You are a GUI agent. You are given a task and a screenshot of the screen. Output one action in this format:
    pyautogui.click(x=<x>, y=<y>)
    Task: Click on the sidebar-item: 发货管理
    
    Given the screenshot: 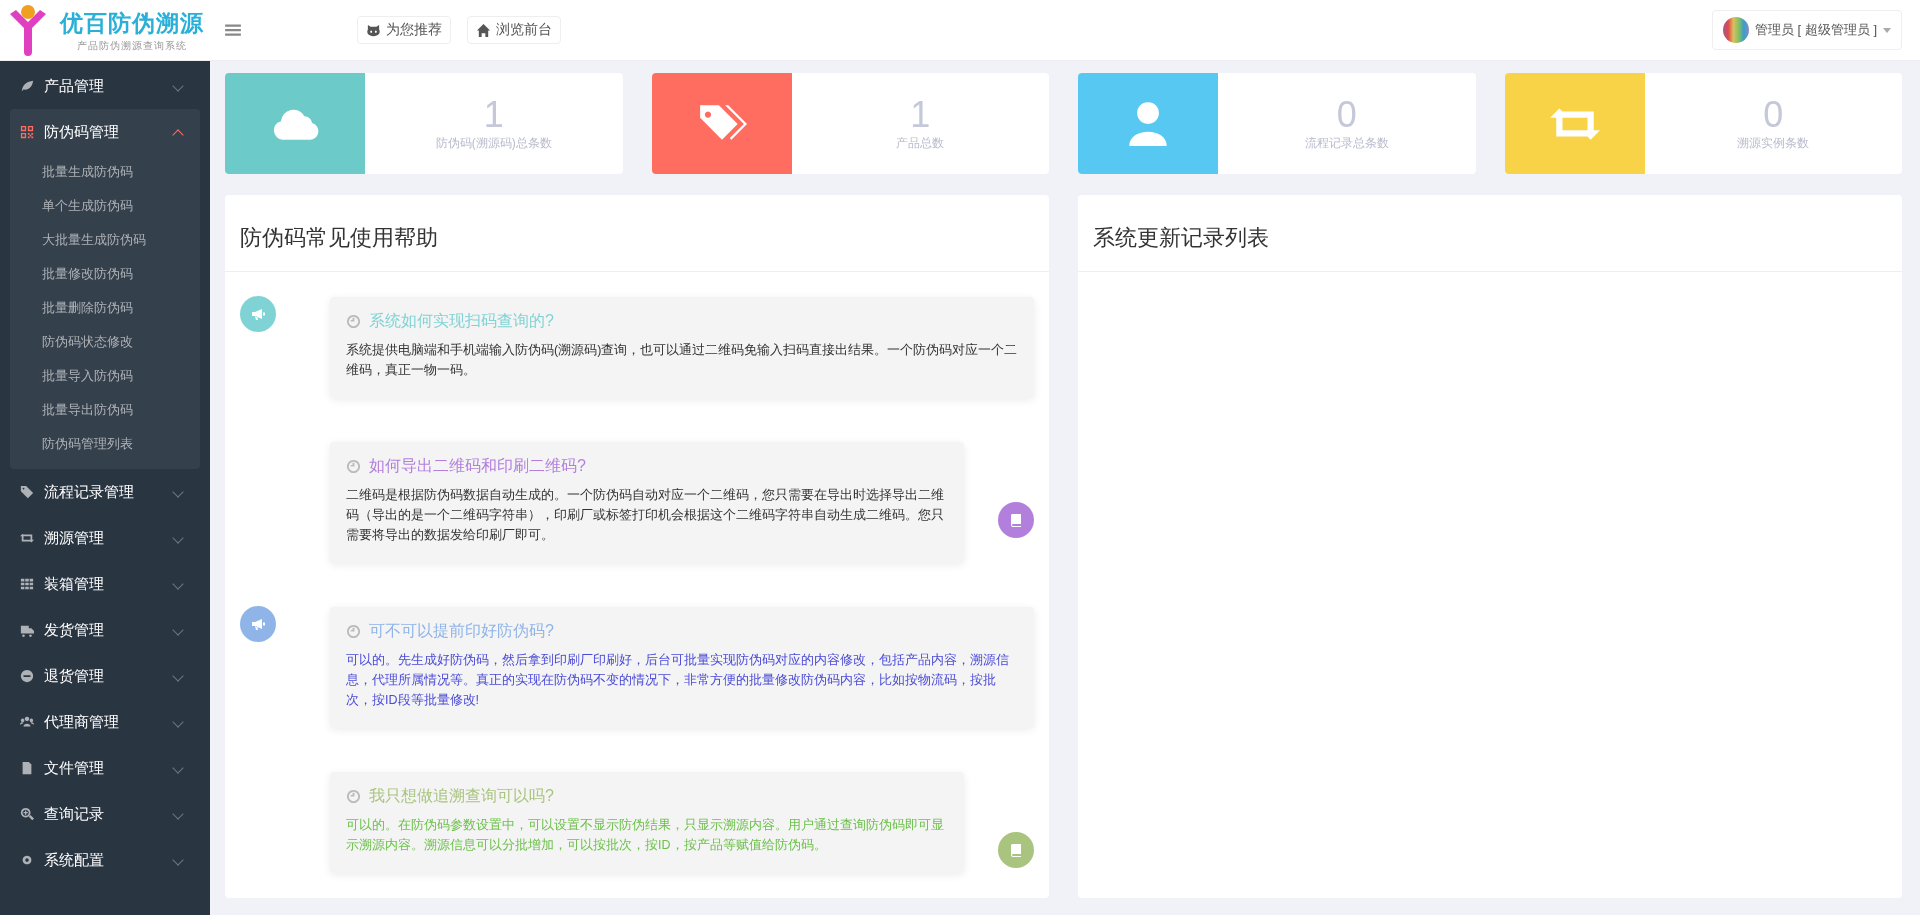 What is the action you would take?
    pyautogui.click(x=105, y=630)
    